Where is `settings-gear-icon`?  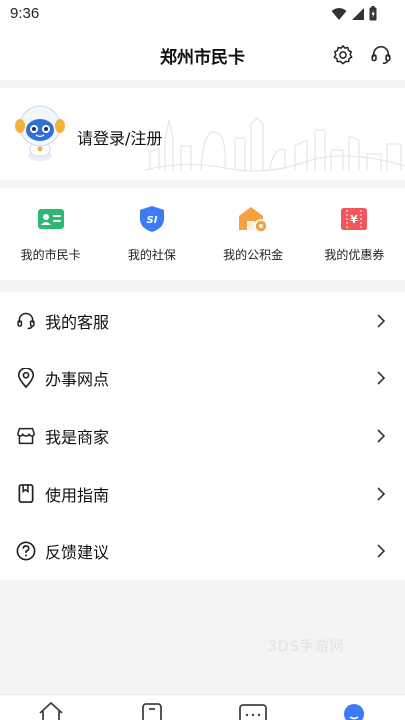 settings-gear-icon is located at coordinates (343, 55).